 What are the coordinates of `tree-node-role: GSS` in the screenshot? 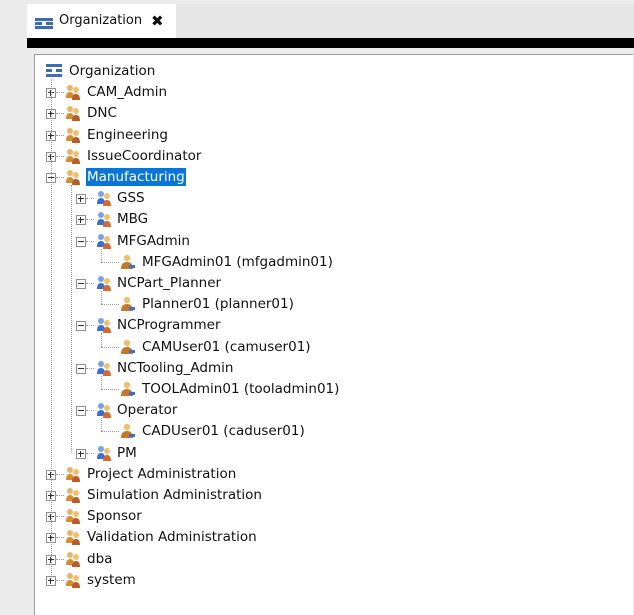 It's located at (330, 198).